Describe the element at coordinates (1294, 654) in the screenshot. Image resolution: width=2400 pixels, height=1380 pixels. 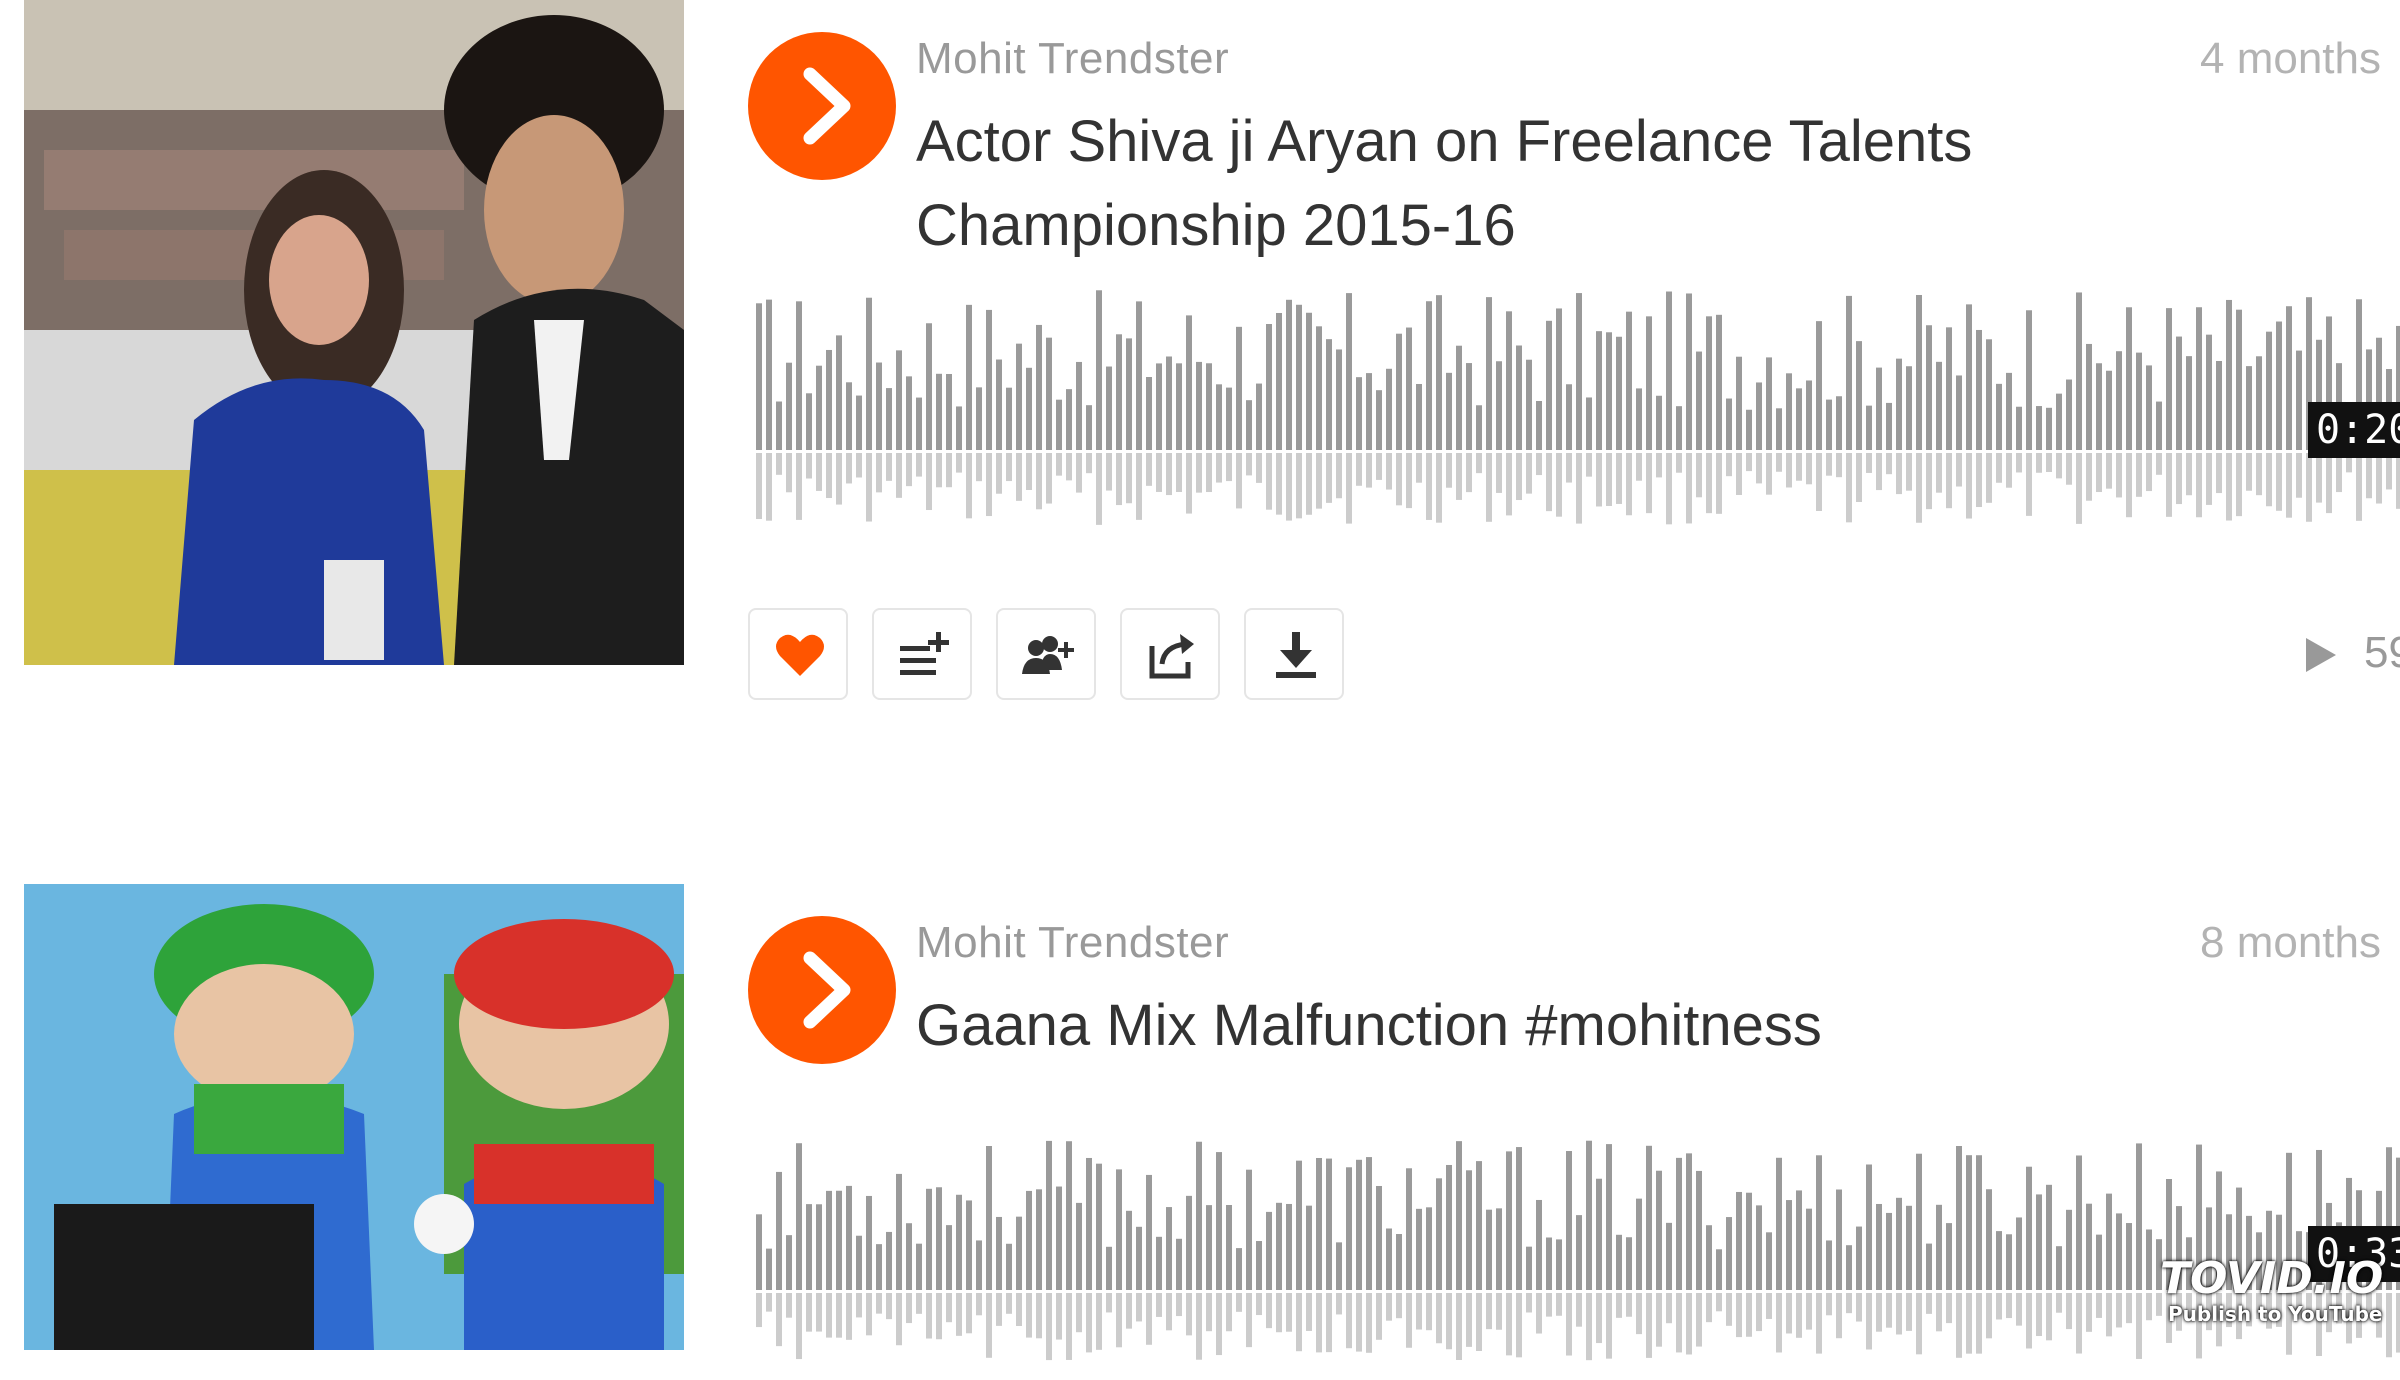
I see `download-button` at that location.